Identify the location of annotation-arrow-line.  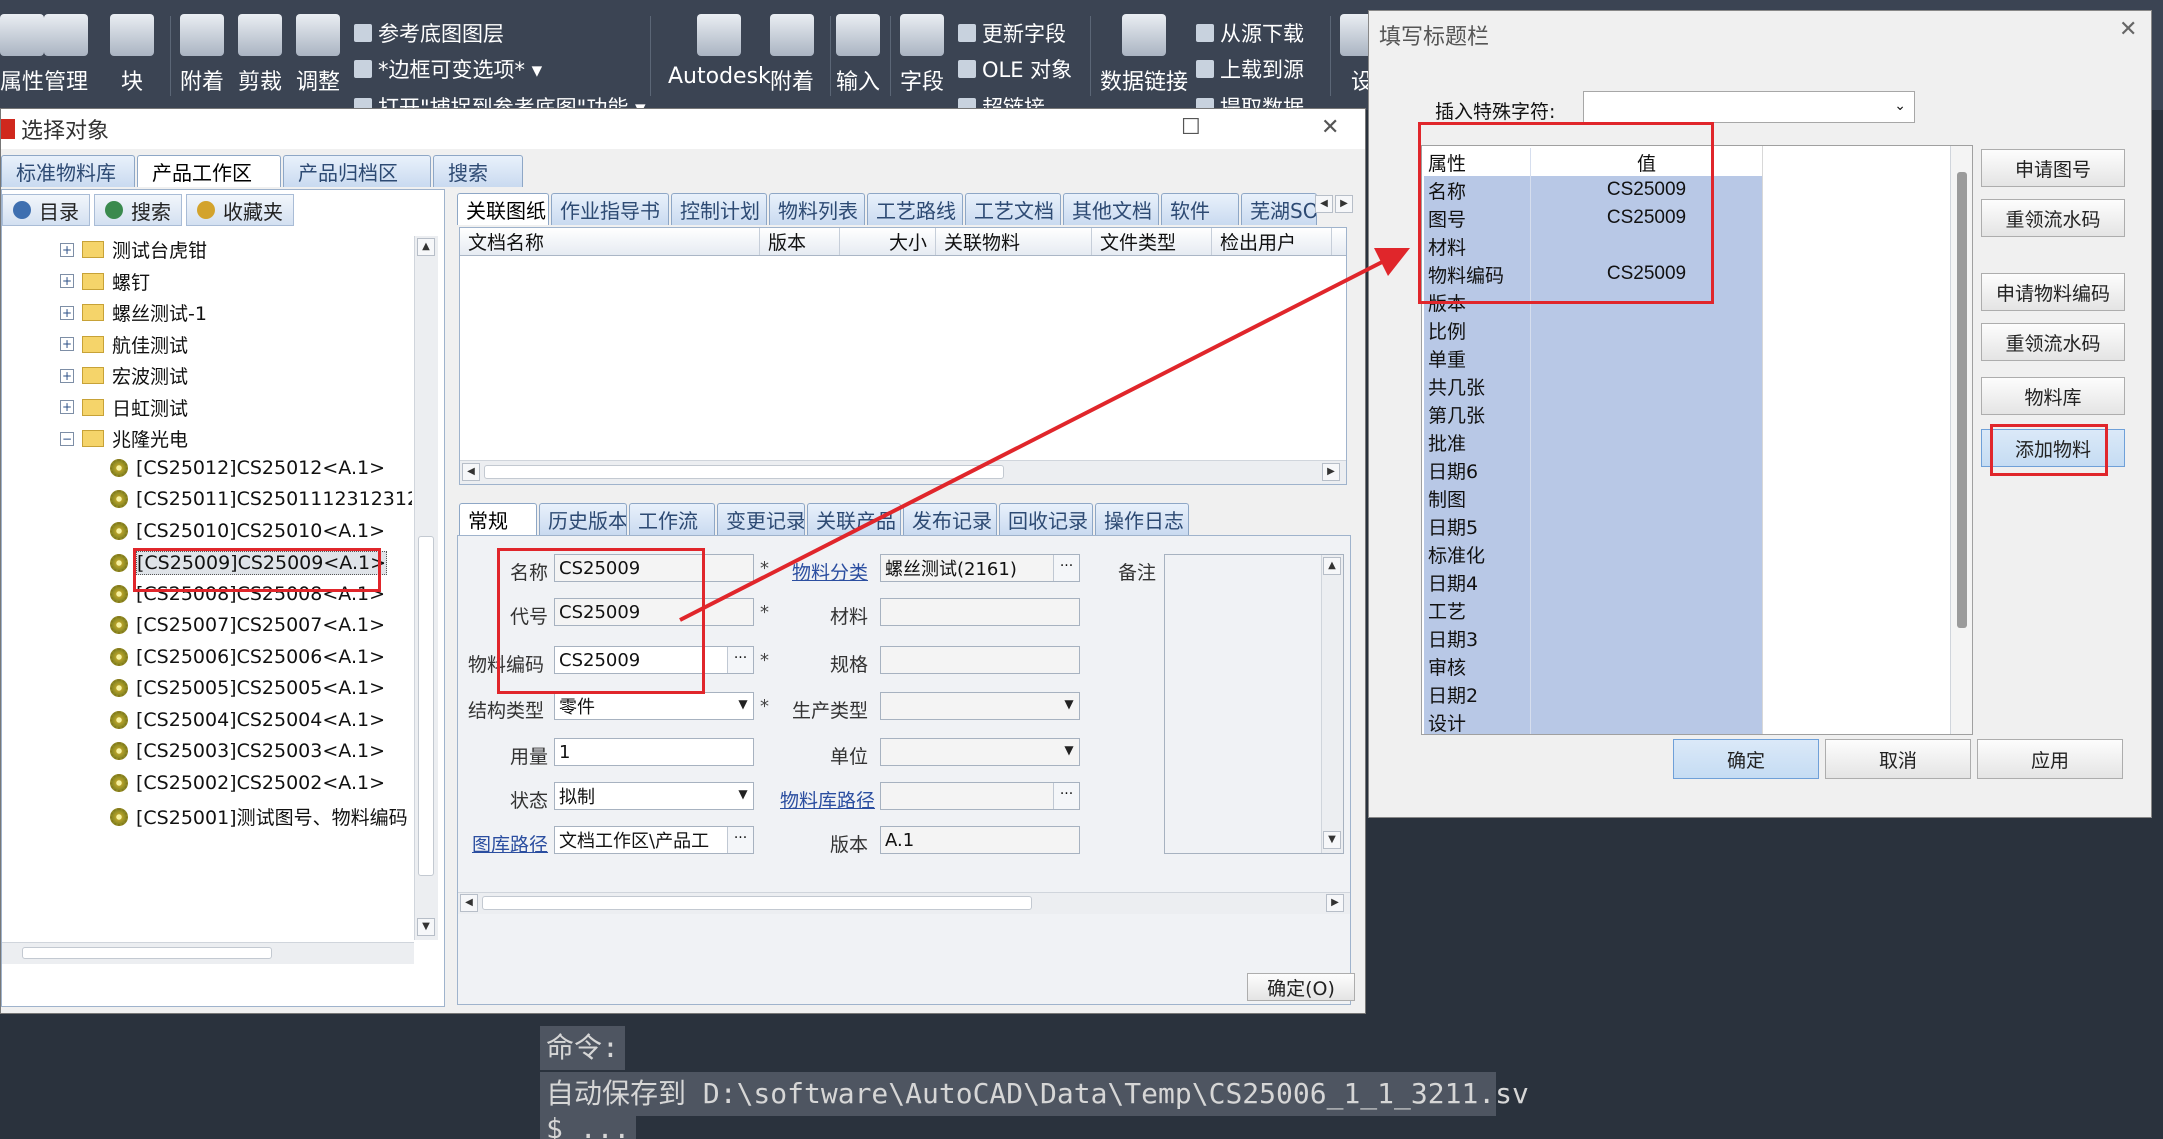
(1035, 439).